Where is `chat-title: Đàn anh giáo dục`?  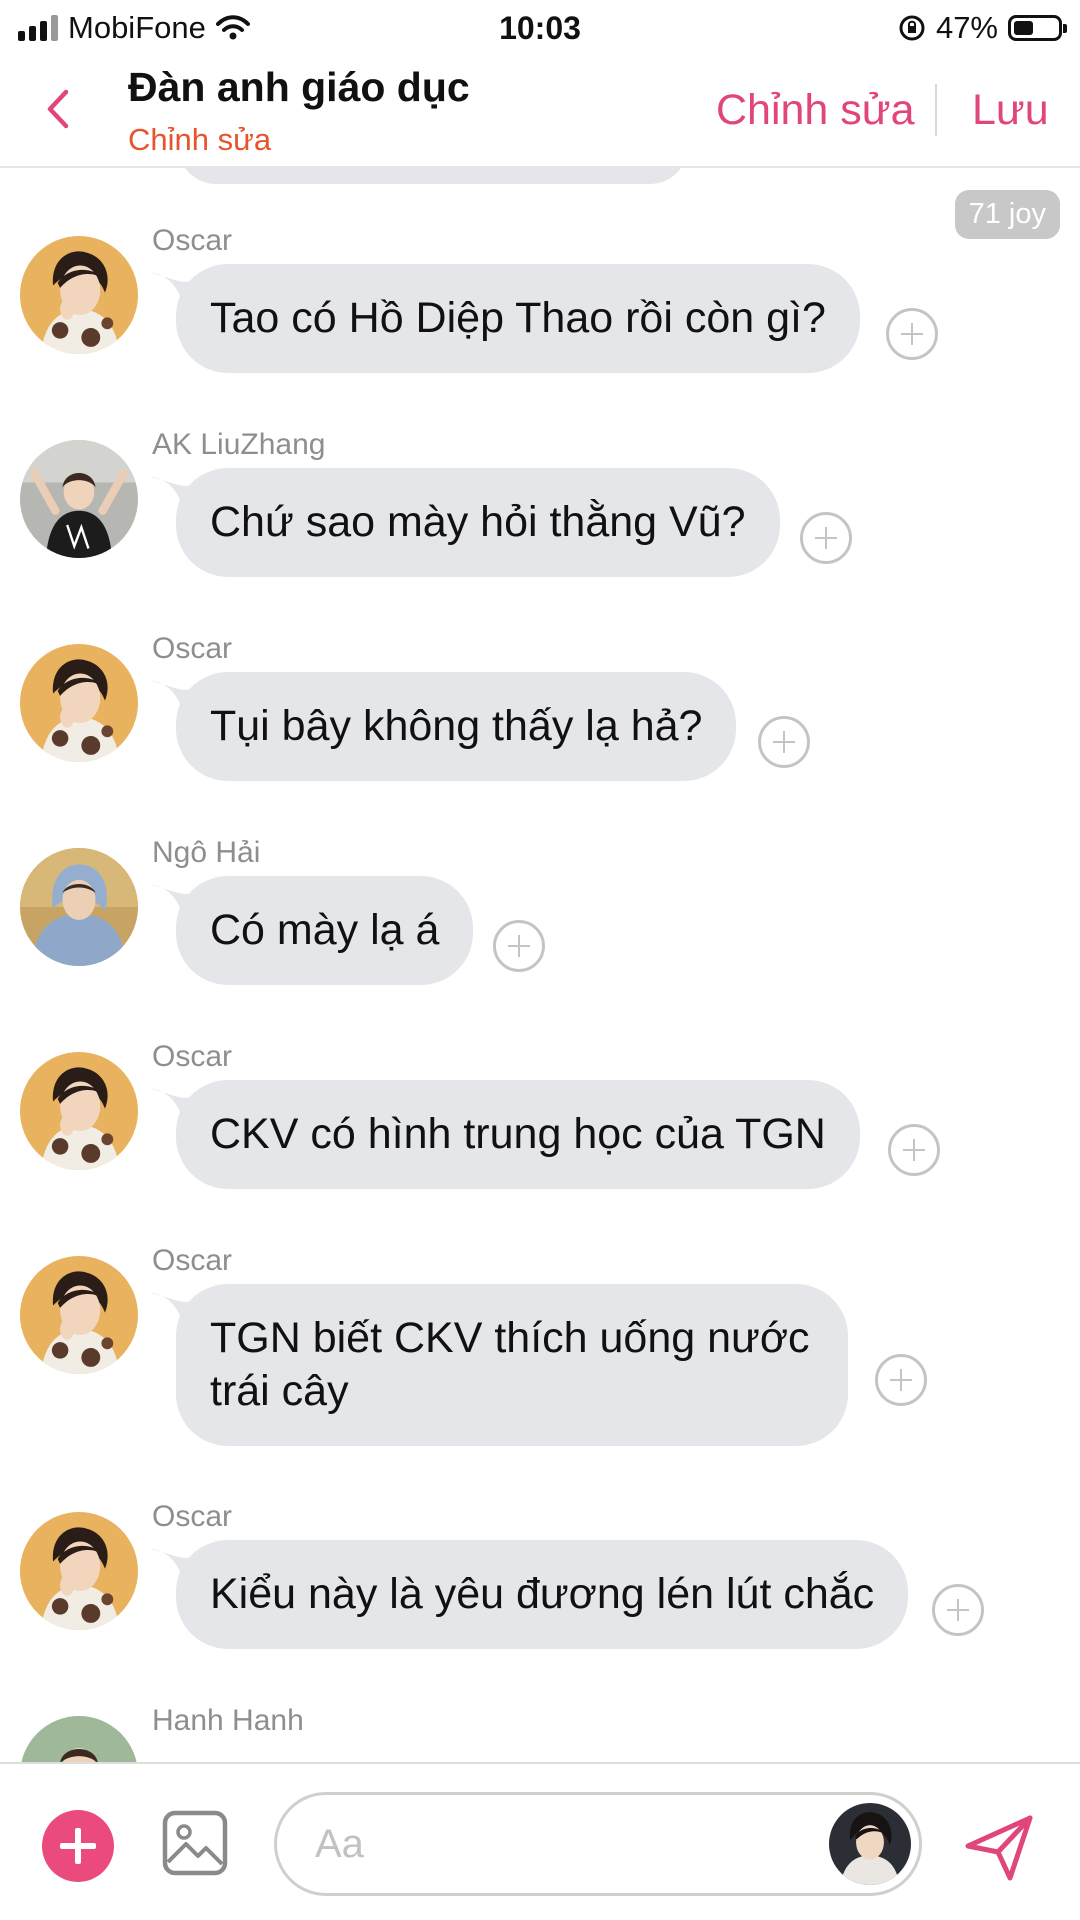 chat-title: Đàn anh giáo dục is located at coordinates (299, 87).